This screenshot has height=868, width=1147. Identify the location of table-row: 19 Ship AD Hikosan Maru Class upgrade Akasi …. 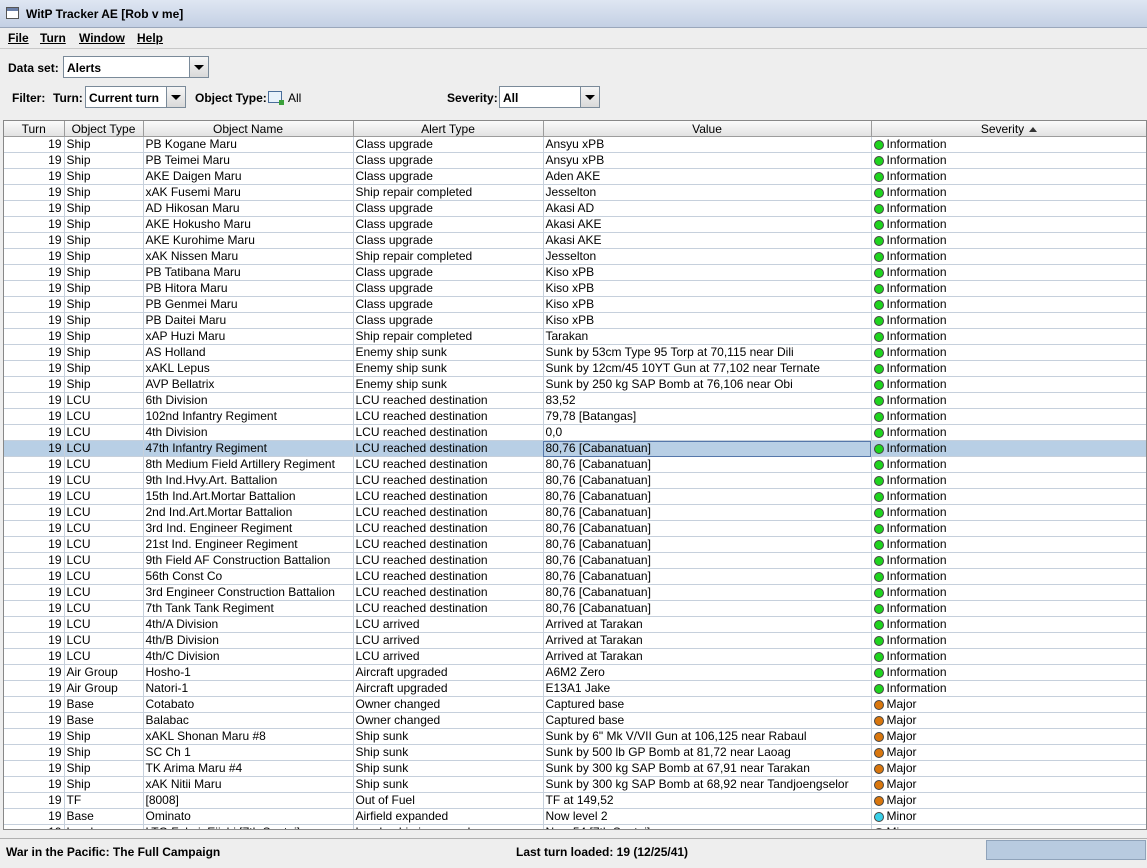
(575, 208).